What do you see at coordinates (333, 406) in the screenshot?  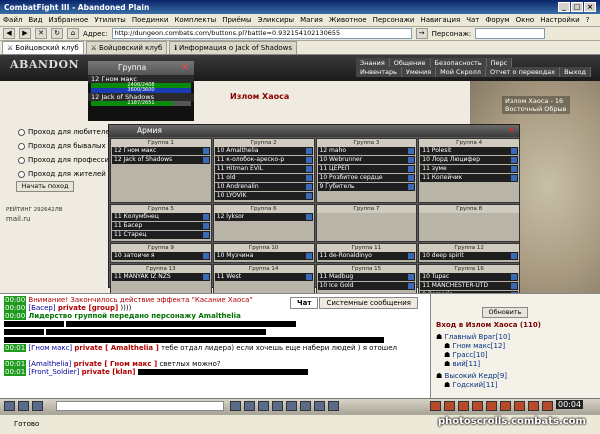 I see `music-icon` at bounding box center [333, 406].